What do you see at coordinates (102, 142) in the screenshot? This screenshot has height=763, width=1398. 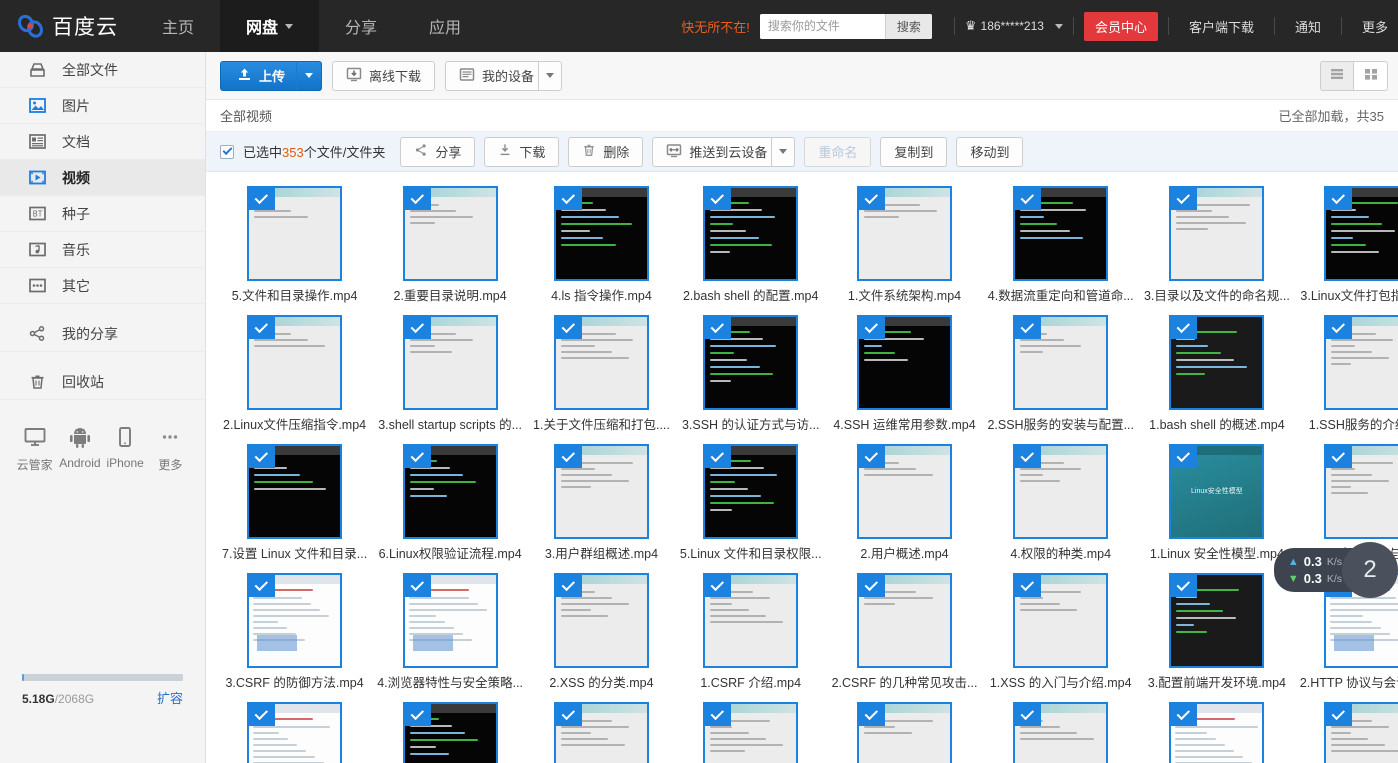 I see `sidebar-item-documents: 文档` at bounding box center [102, 142].